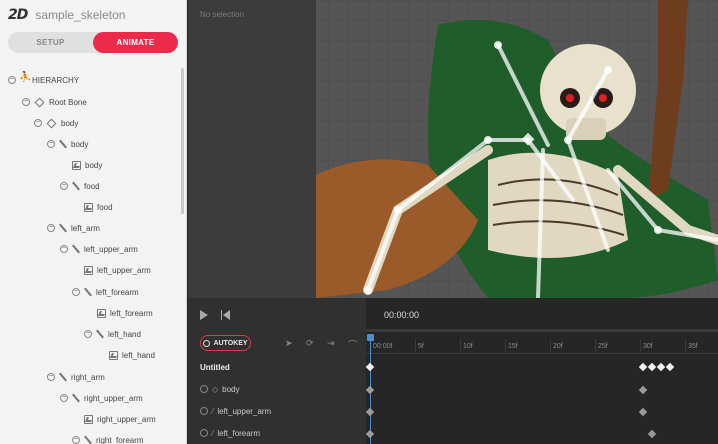 This screenshot has height=444, width=718. What do you see at coordinates (215, 389) in the screenshot?
I see `root-icon: ◇` at bounding box center [215, 389].